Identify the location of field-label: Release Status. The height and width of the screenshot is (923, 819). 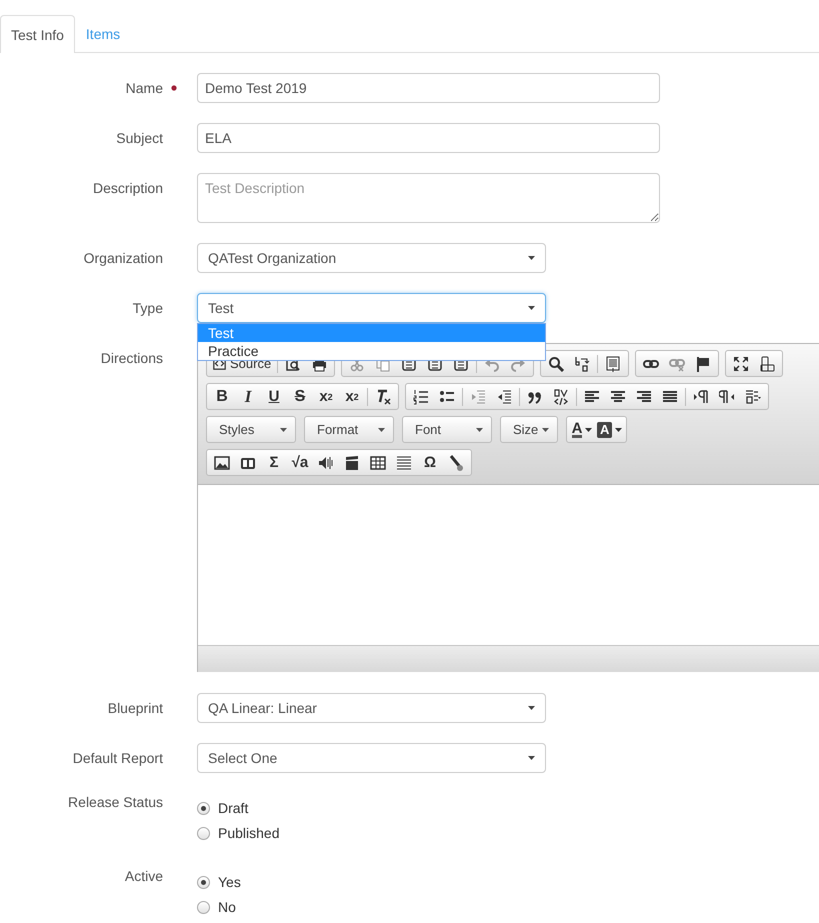
(115, 802).